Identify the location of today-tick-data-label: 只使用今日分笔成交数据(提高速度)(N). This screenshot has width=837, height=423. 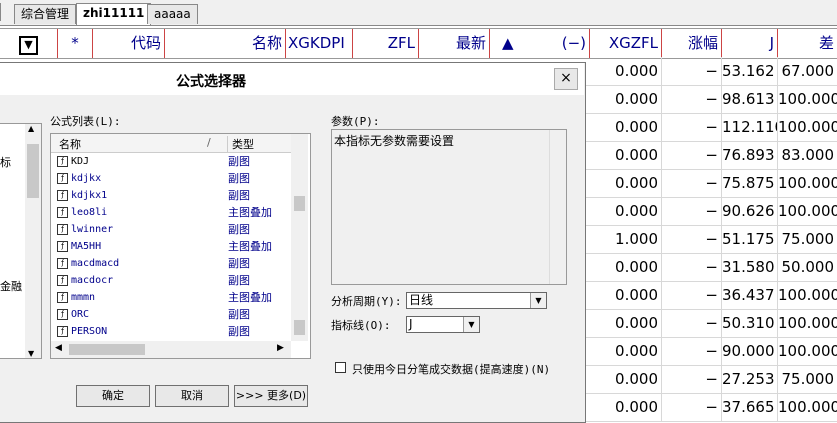
(451, 369).